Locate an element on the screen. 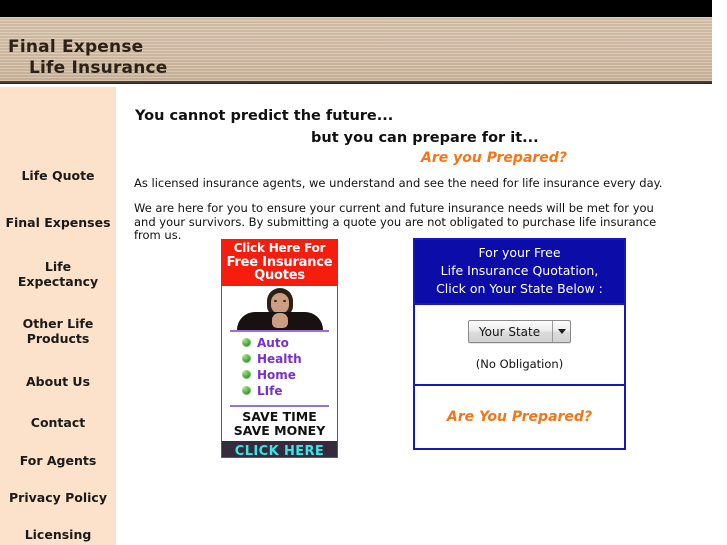 The height and width of the screenshot is (545, 727). sidebar-item-life-quote: Life Quote is located at coordinates (58, 175).